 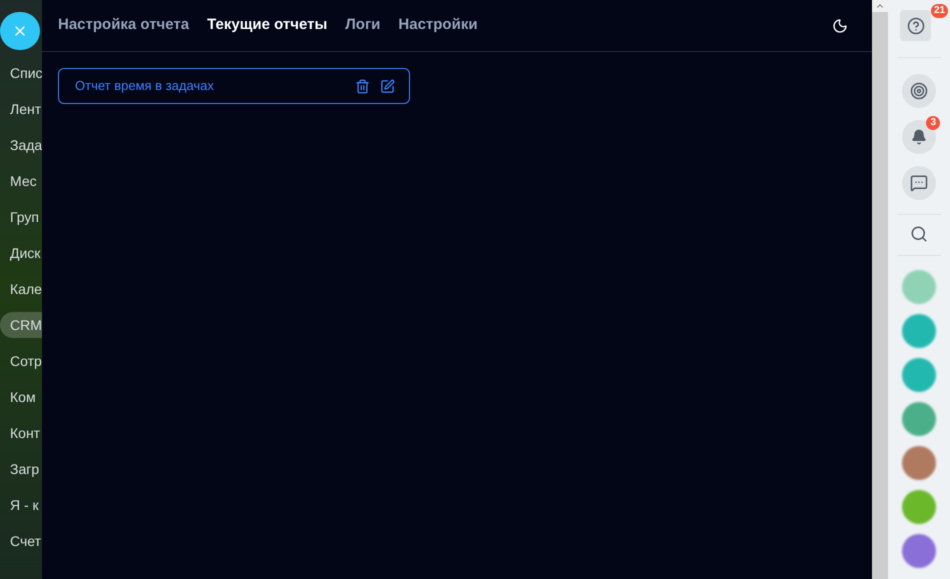 I want to click on notifications-button, so click(x=919, y=137).